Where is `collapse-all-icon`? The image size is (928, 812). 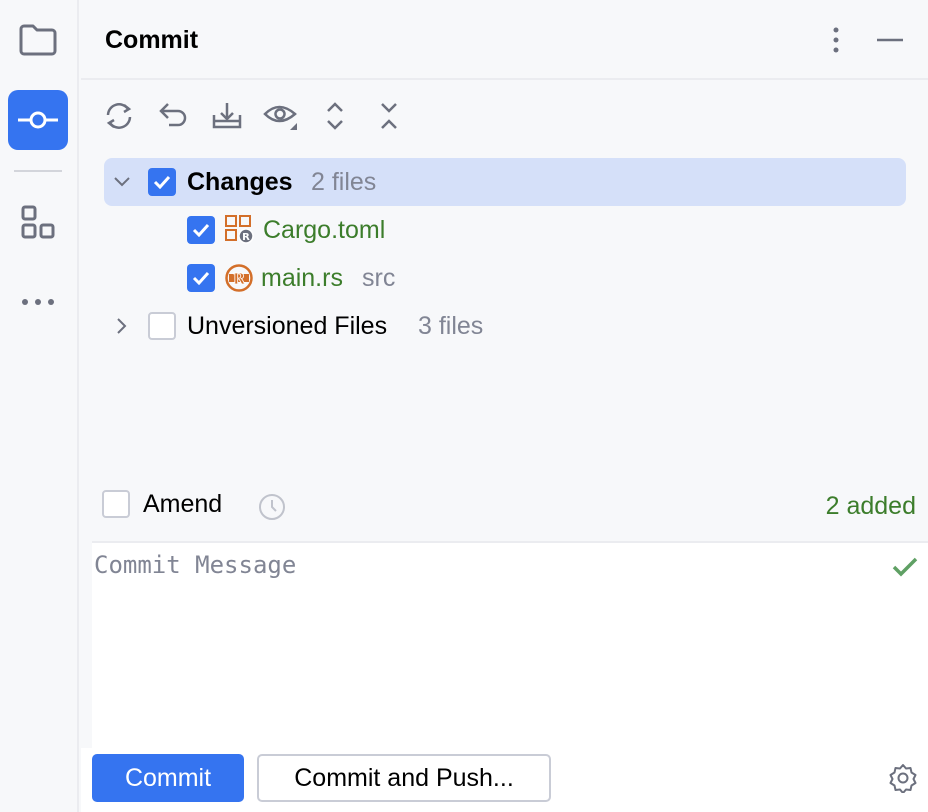 collapse-all-icon is located at coordinates (389, 116).